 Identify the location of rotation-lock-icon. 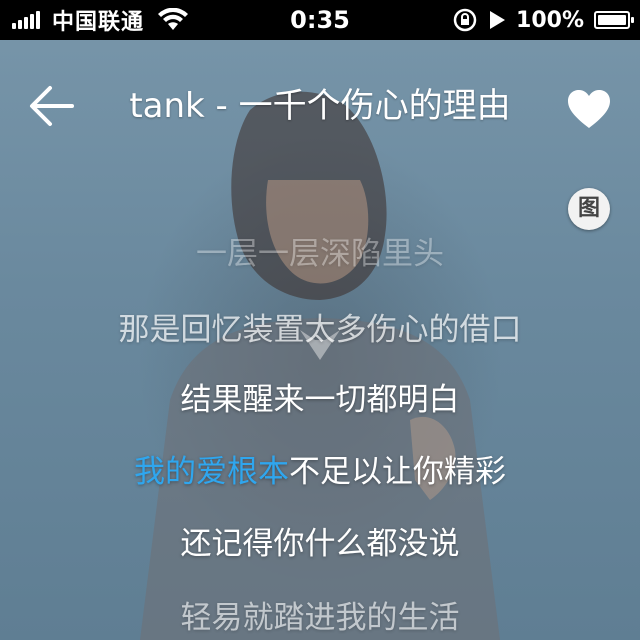
(465, 20).